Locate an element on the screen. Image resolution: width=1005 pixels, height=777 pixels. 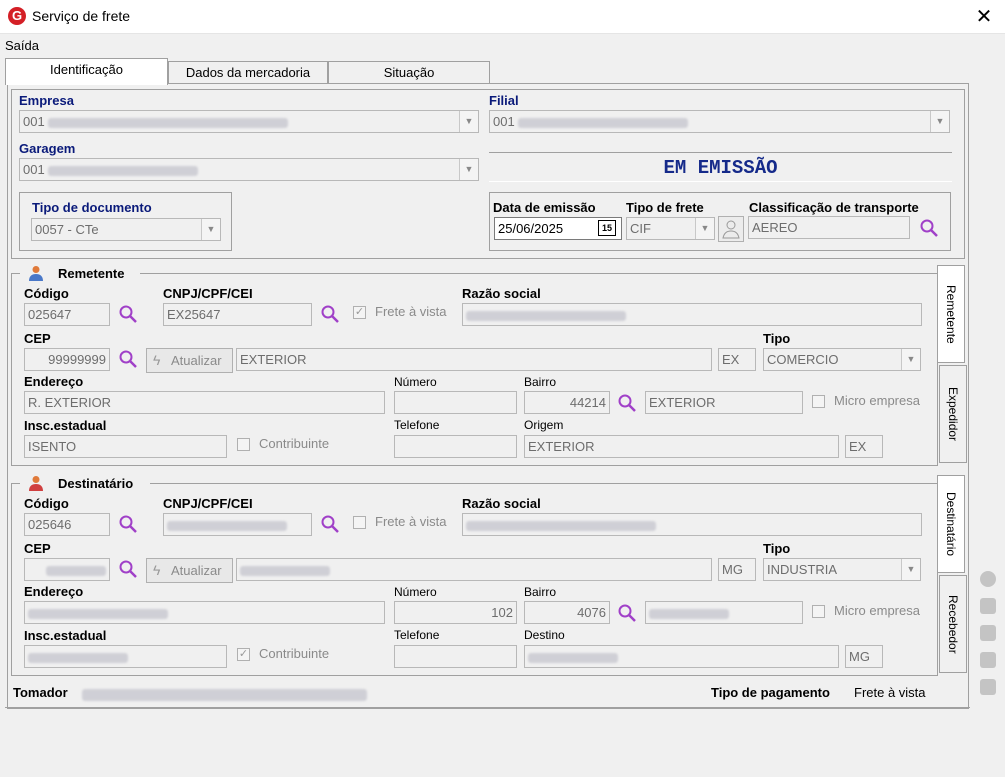
tab-situacao: Situação is located at coordinates (409, 73).